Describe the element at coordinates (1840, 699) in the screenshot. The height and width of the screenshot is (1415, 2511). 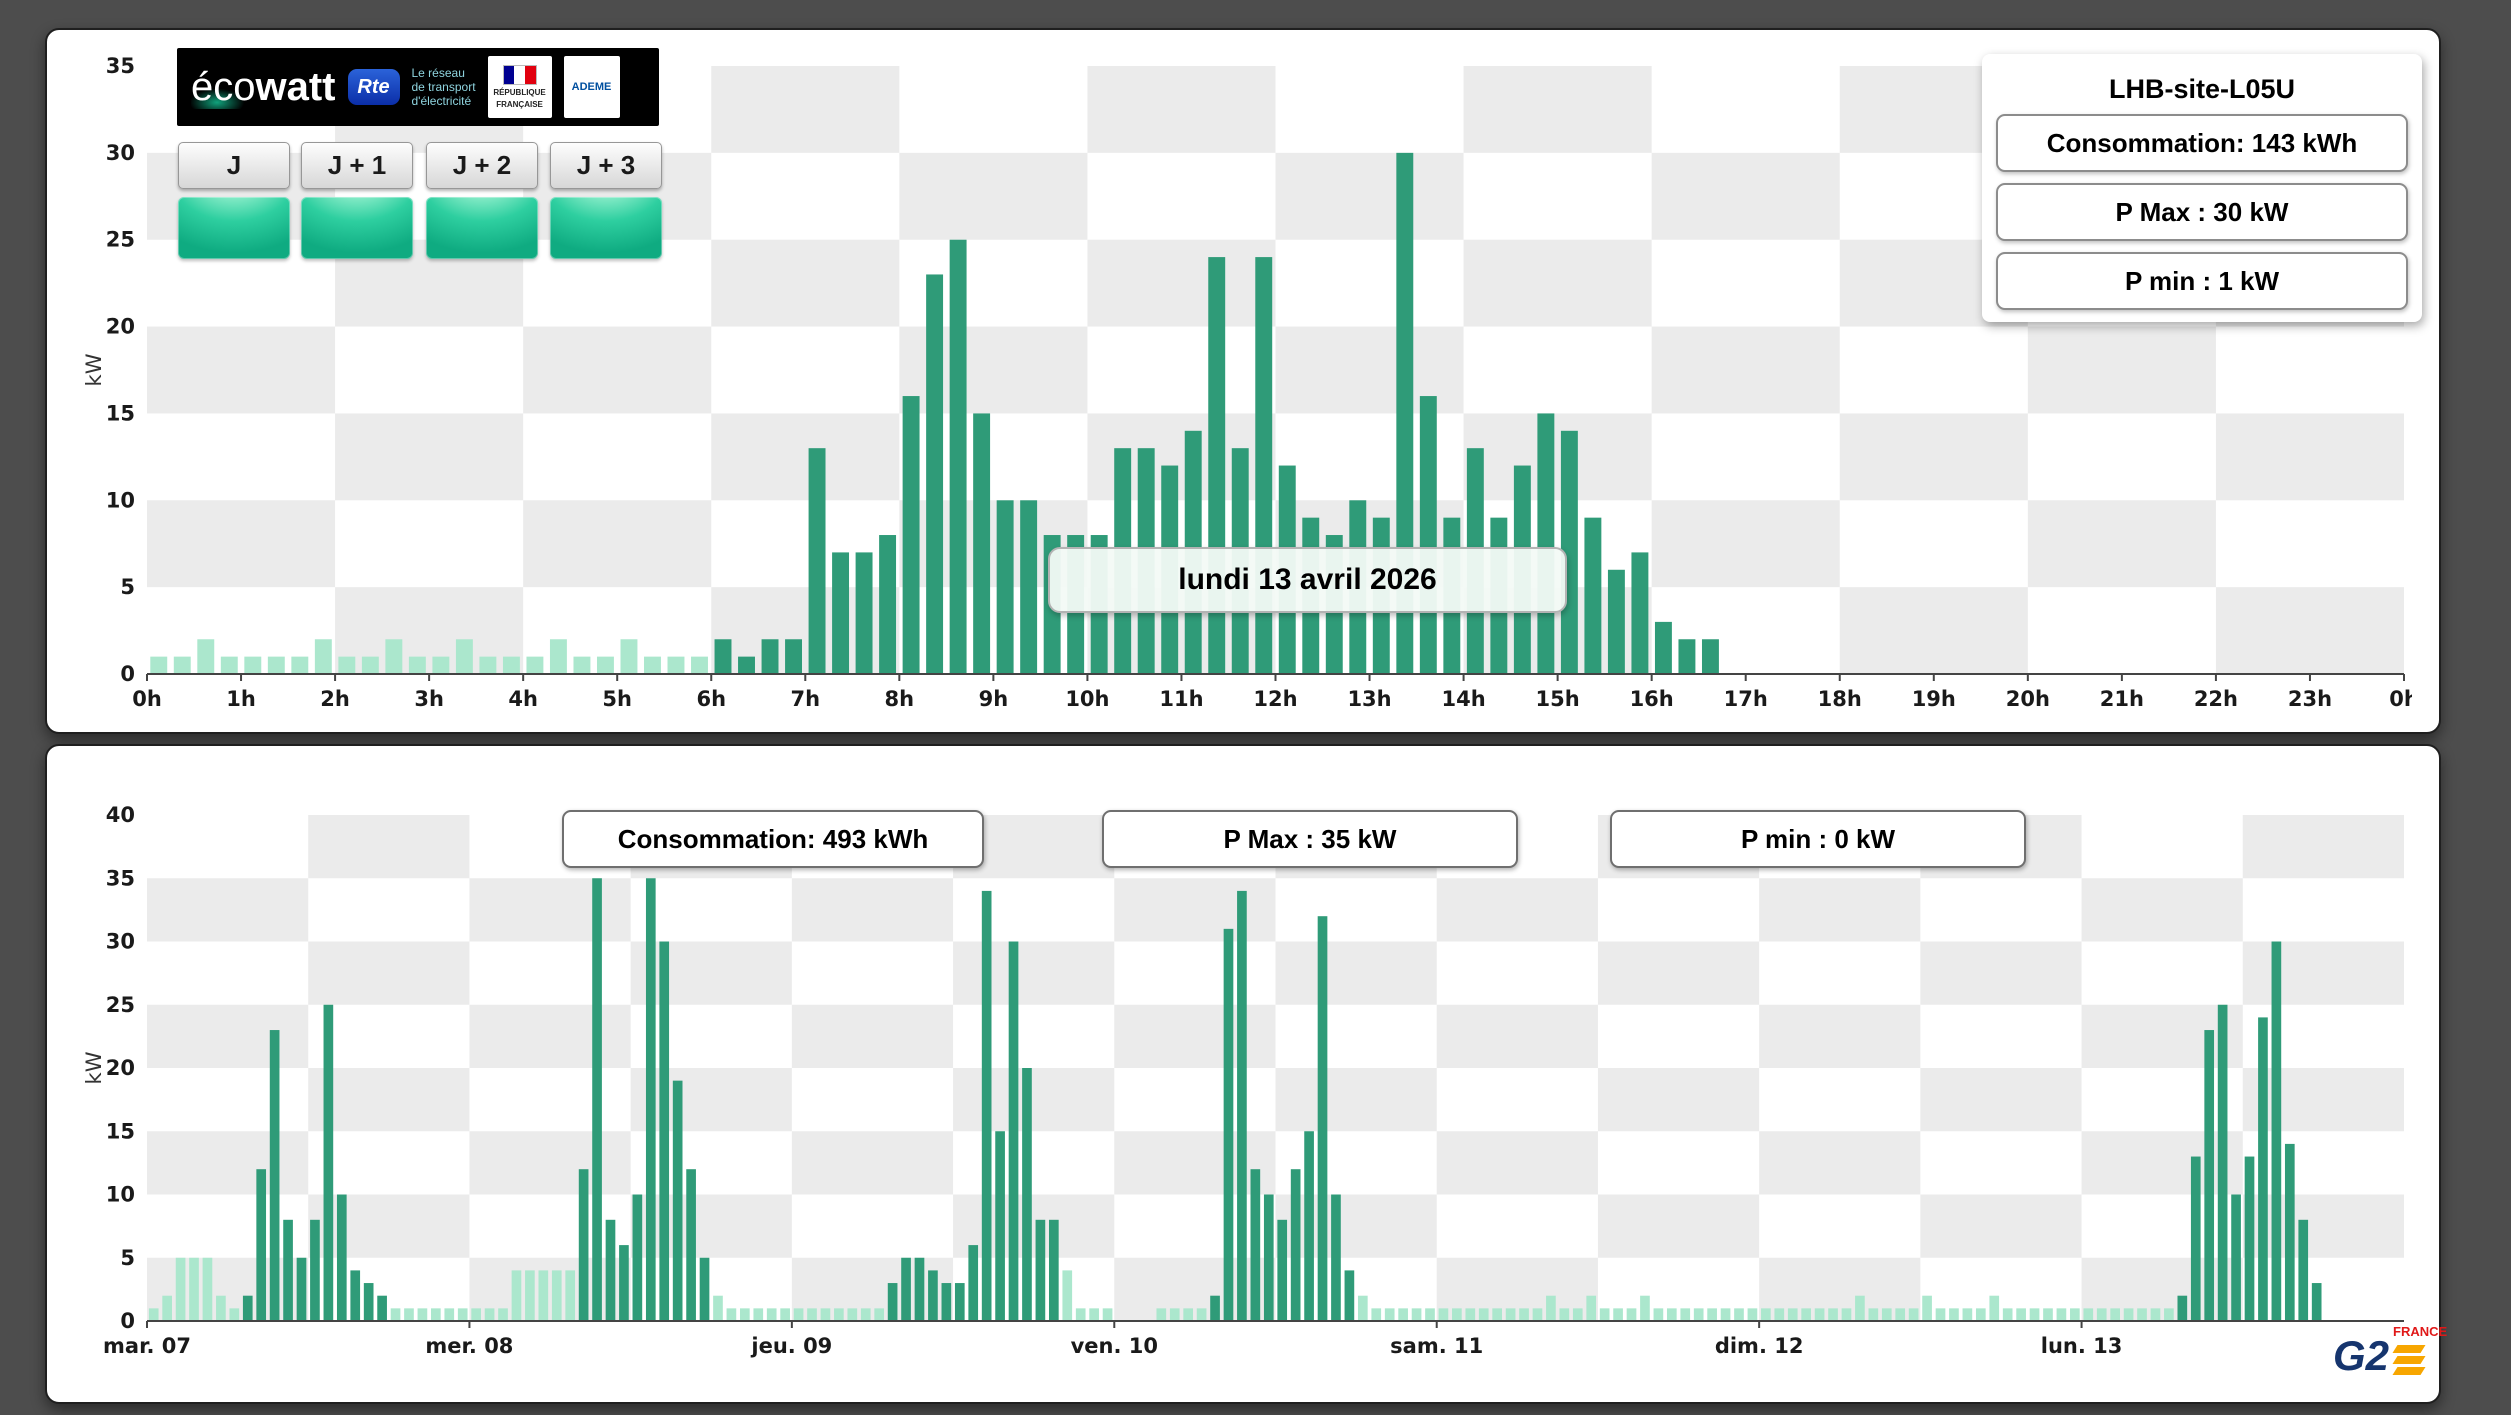
I see `svg-text: 18h` at that location.